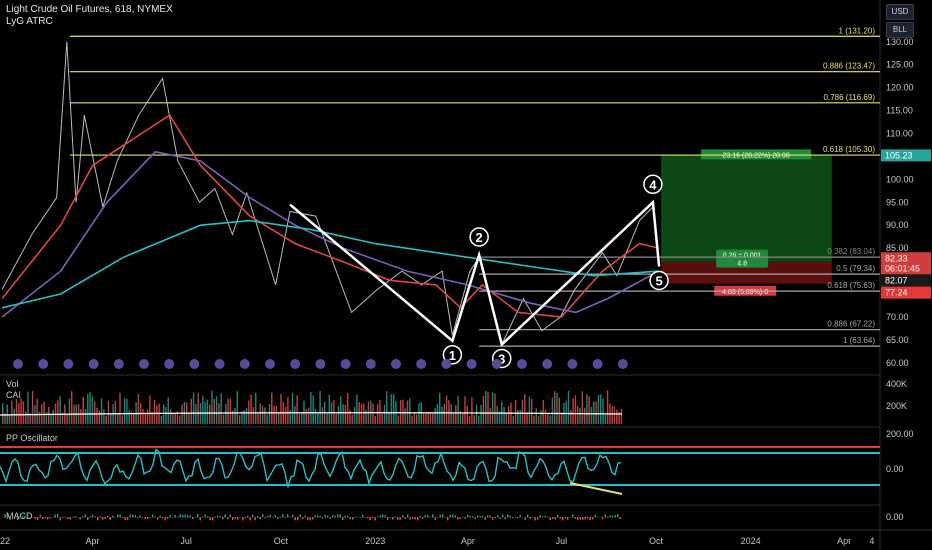  What do you see at coordinates (900, 179) in the screenshot?
I see `price-tick-label: 100.00` at bounding box center [900, 179].